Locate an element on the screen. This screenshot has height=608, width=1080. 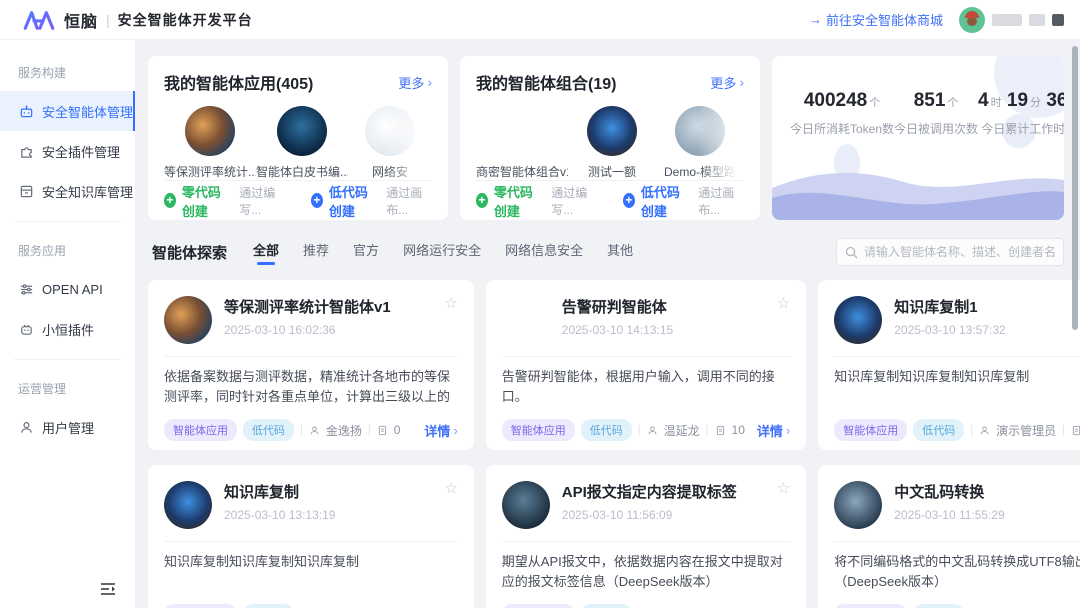
agent-app-list: 等保测评率统计... 智能体白皮书编... 网络安 is located at coordinates (298, 143).